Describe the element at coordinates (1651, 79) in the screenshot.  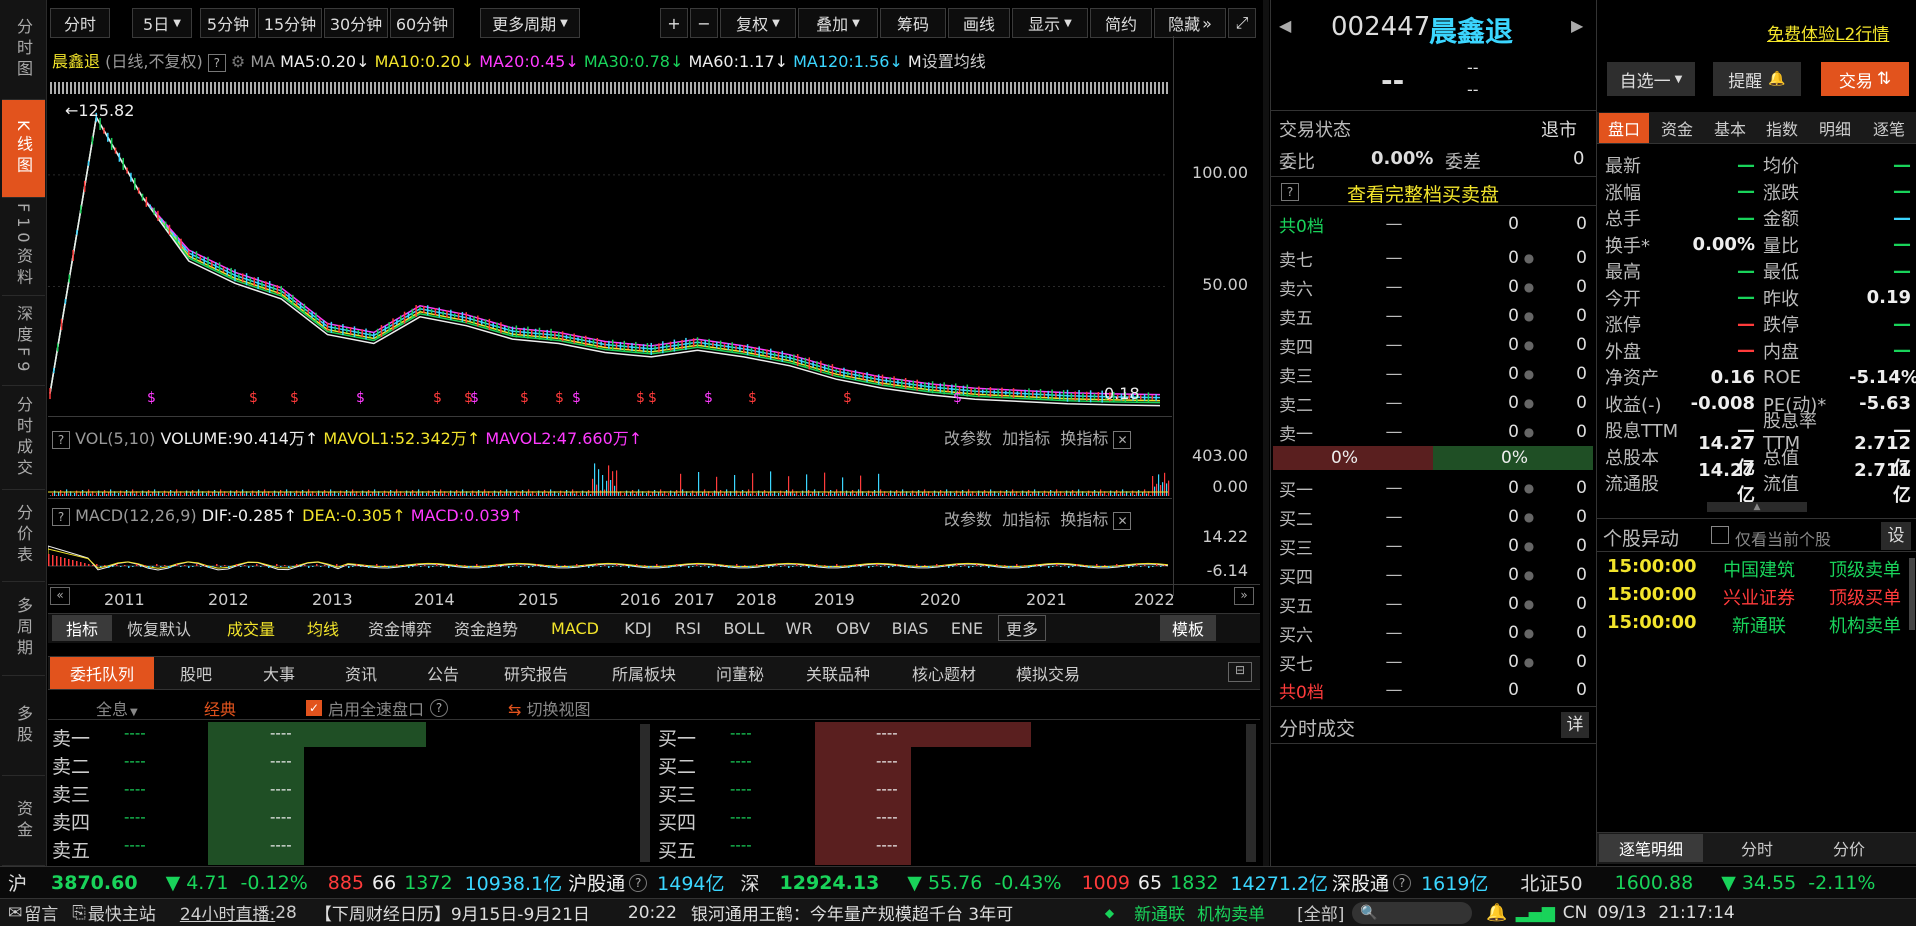
I see `watchlist-button: 自选一 ▼` at that location.